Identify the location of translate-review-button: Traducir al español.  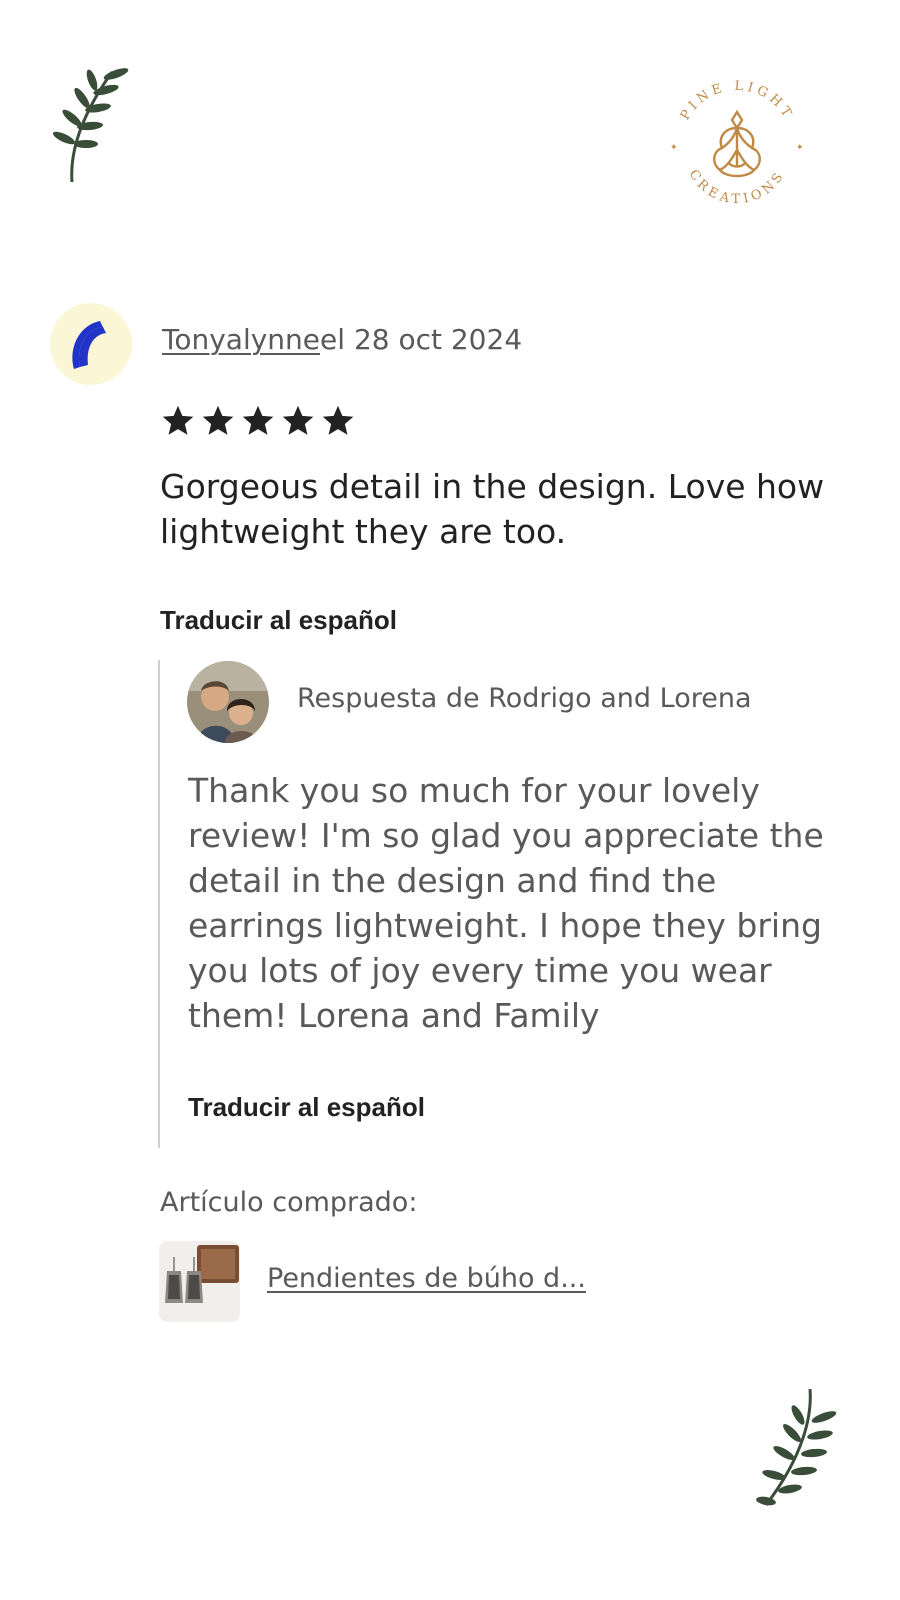
(278, 620).